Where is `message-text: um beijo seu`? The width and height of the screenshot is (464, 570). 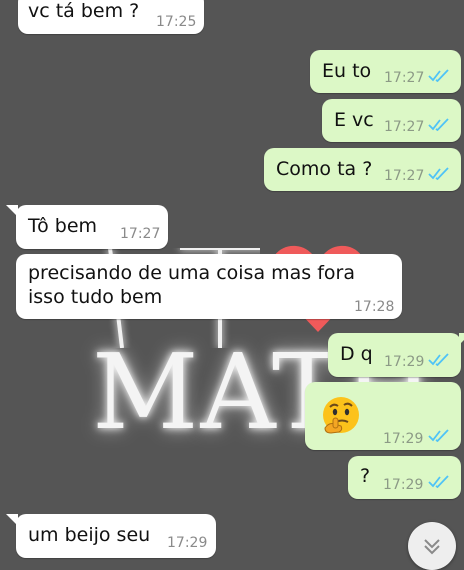 message-text: um beijo seu is located at coordinates (89, 535).